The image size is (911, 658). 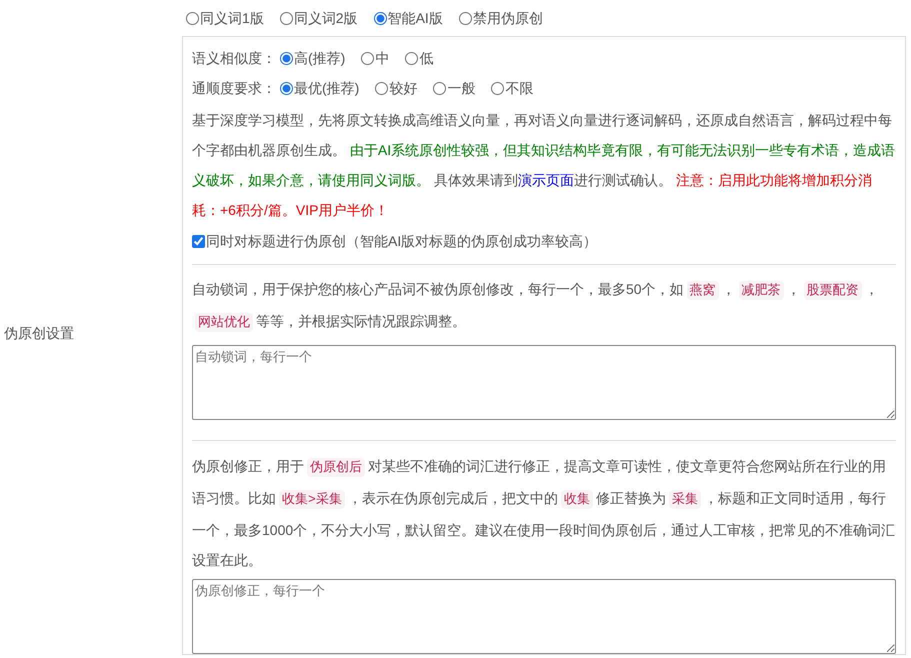 I want to click on setting-radio-option: 较好, so click(x=403, y=88).